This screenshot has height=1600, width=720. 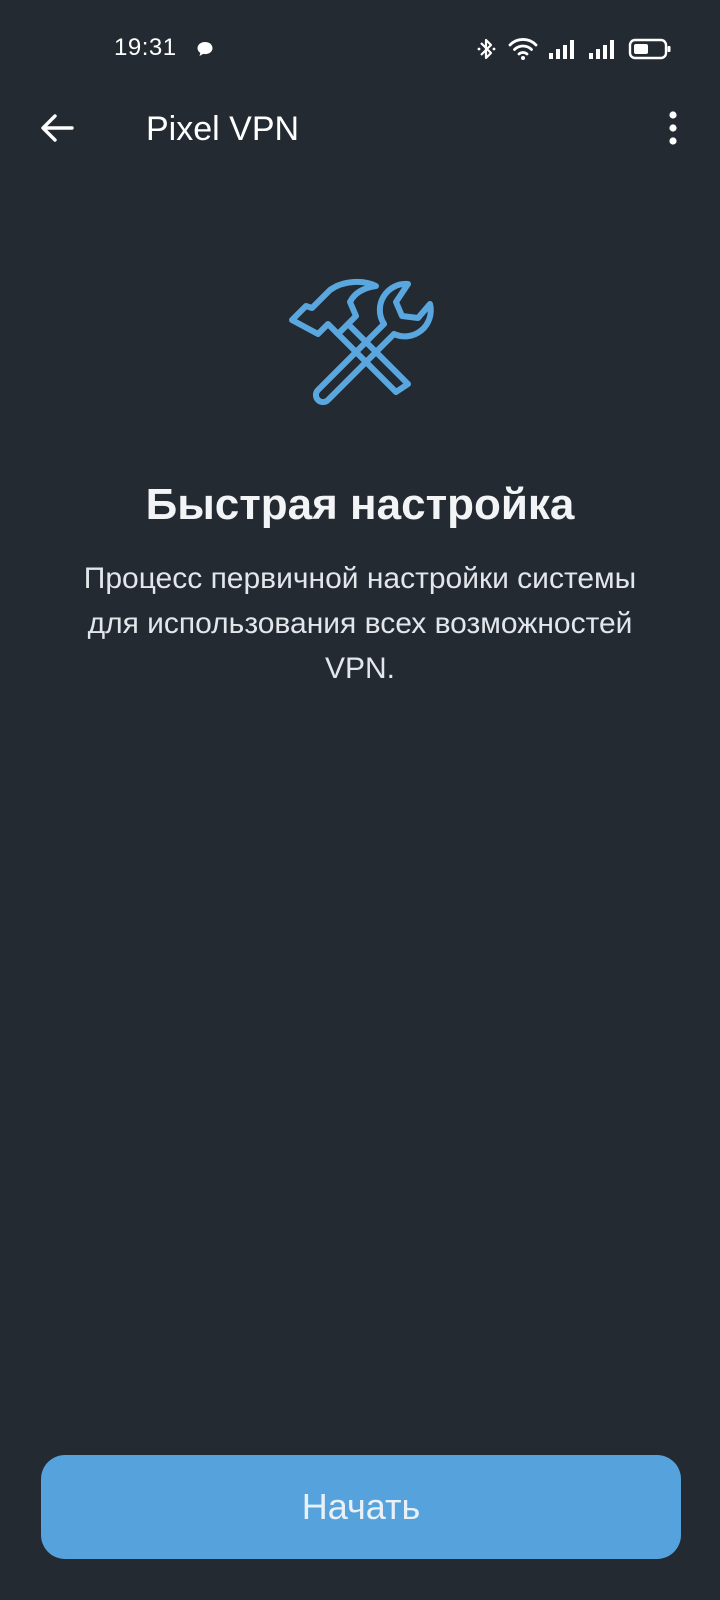 I want to click on app-bar: Pixel VPN, so click(x=360, y=130).